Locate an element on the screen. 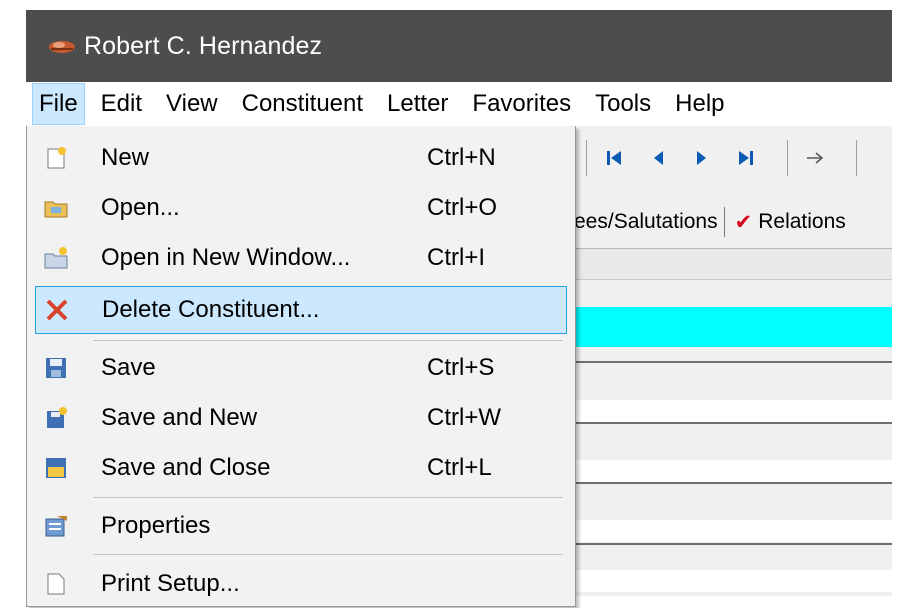 This screenshot has height=608, width=907. menu-item-new: New Ctrl+N is located at coordinates (301, 158).